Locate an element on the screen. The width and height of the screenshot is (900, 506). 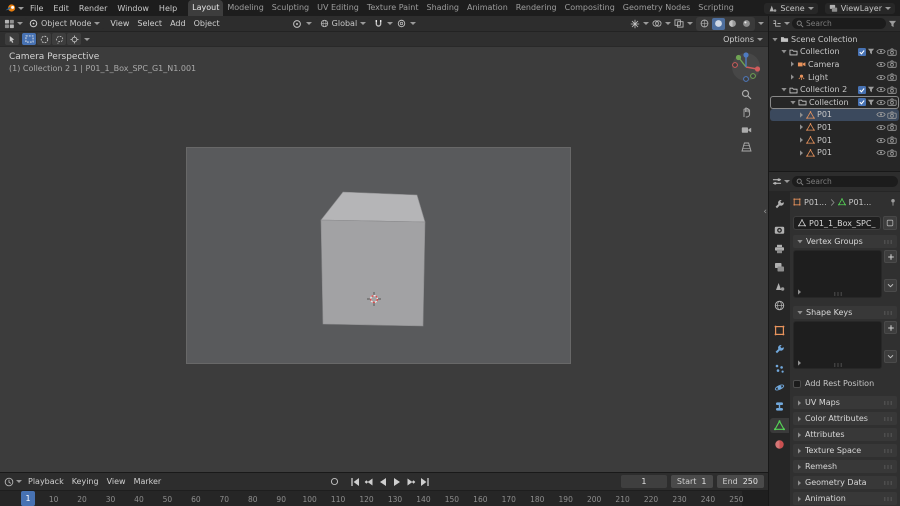
tool-select-lasso-button is located at coordinates (59, 39).